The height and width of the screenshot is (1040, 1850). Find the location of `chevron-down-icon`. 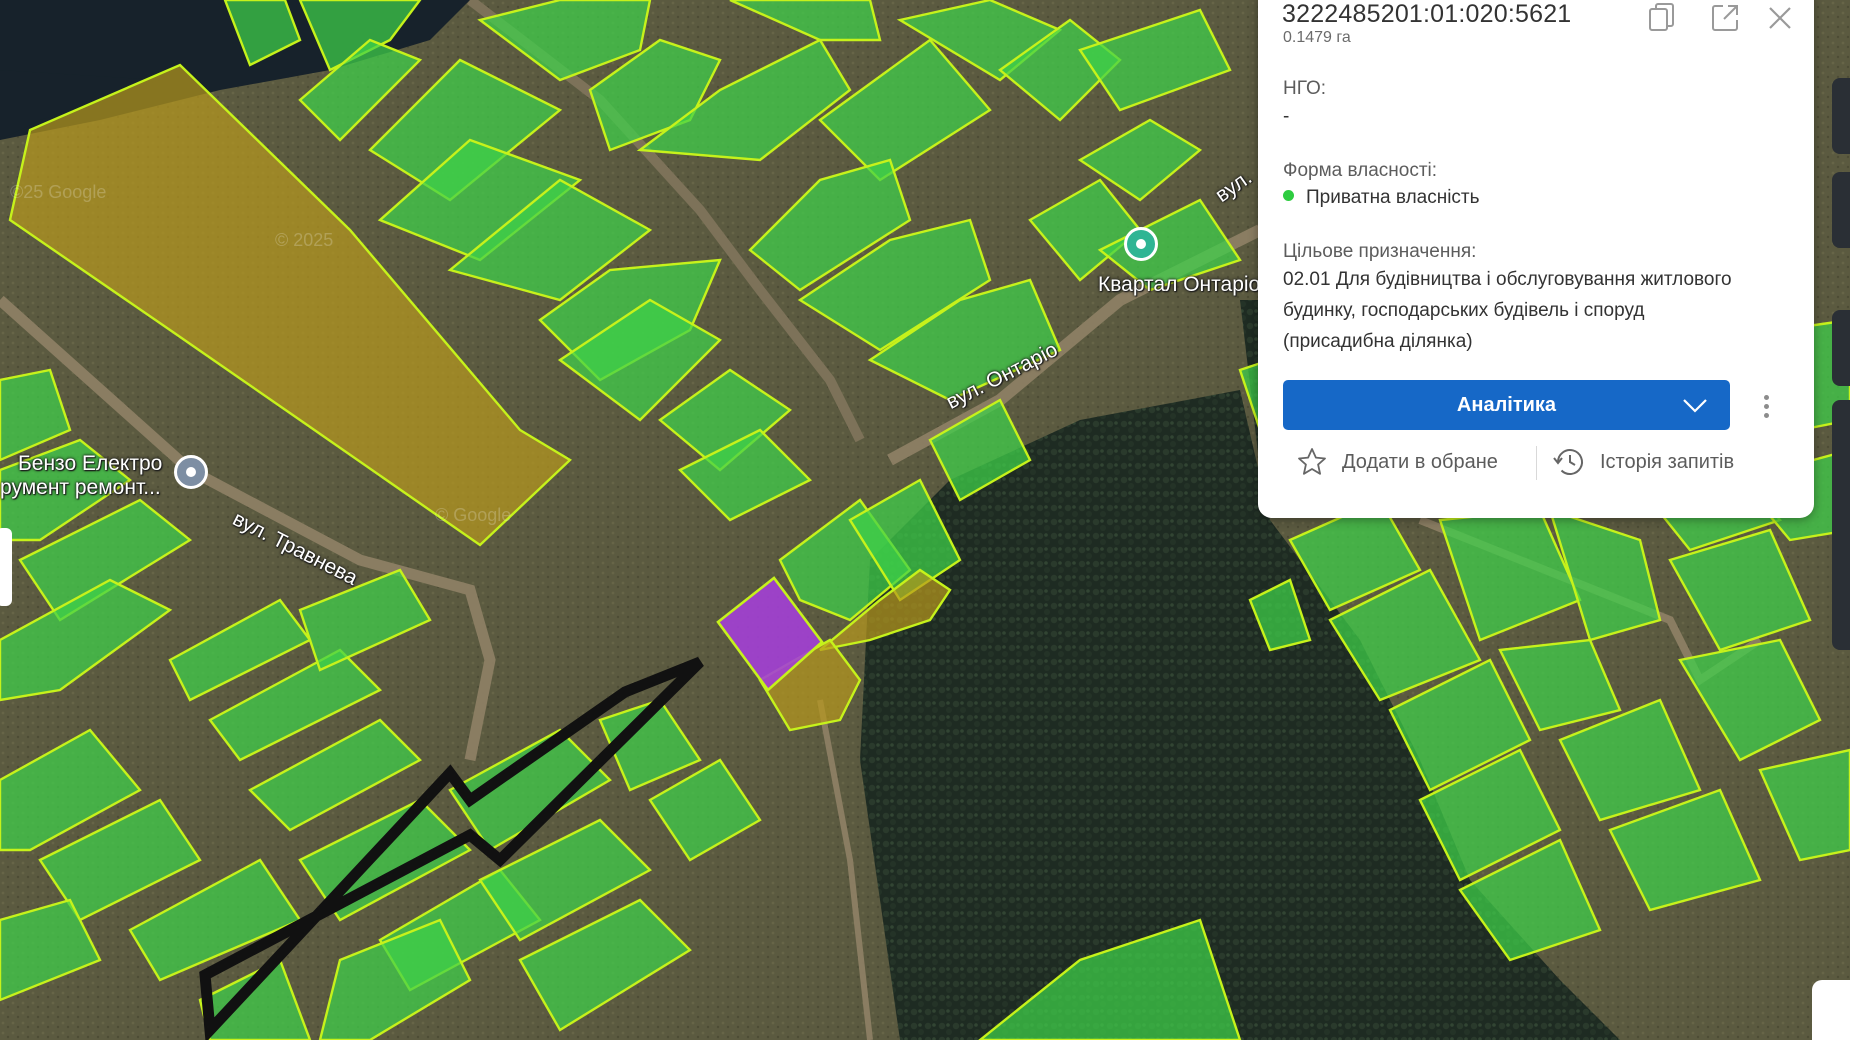

chevron-down-icon is located at coordinates (1695, 406).